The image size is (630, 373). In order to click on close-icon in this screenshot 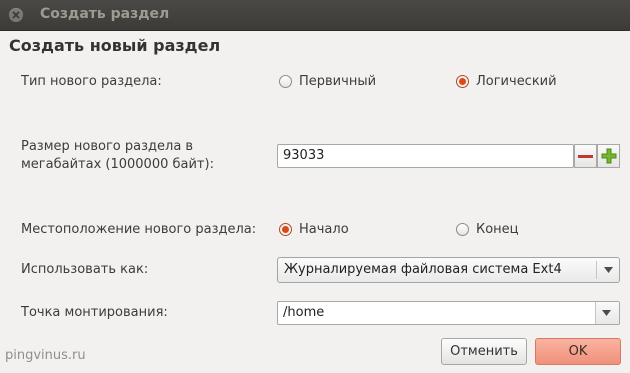, I will do `click(16, 15)`.